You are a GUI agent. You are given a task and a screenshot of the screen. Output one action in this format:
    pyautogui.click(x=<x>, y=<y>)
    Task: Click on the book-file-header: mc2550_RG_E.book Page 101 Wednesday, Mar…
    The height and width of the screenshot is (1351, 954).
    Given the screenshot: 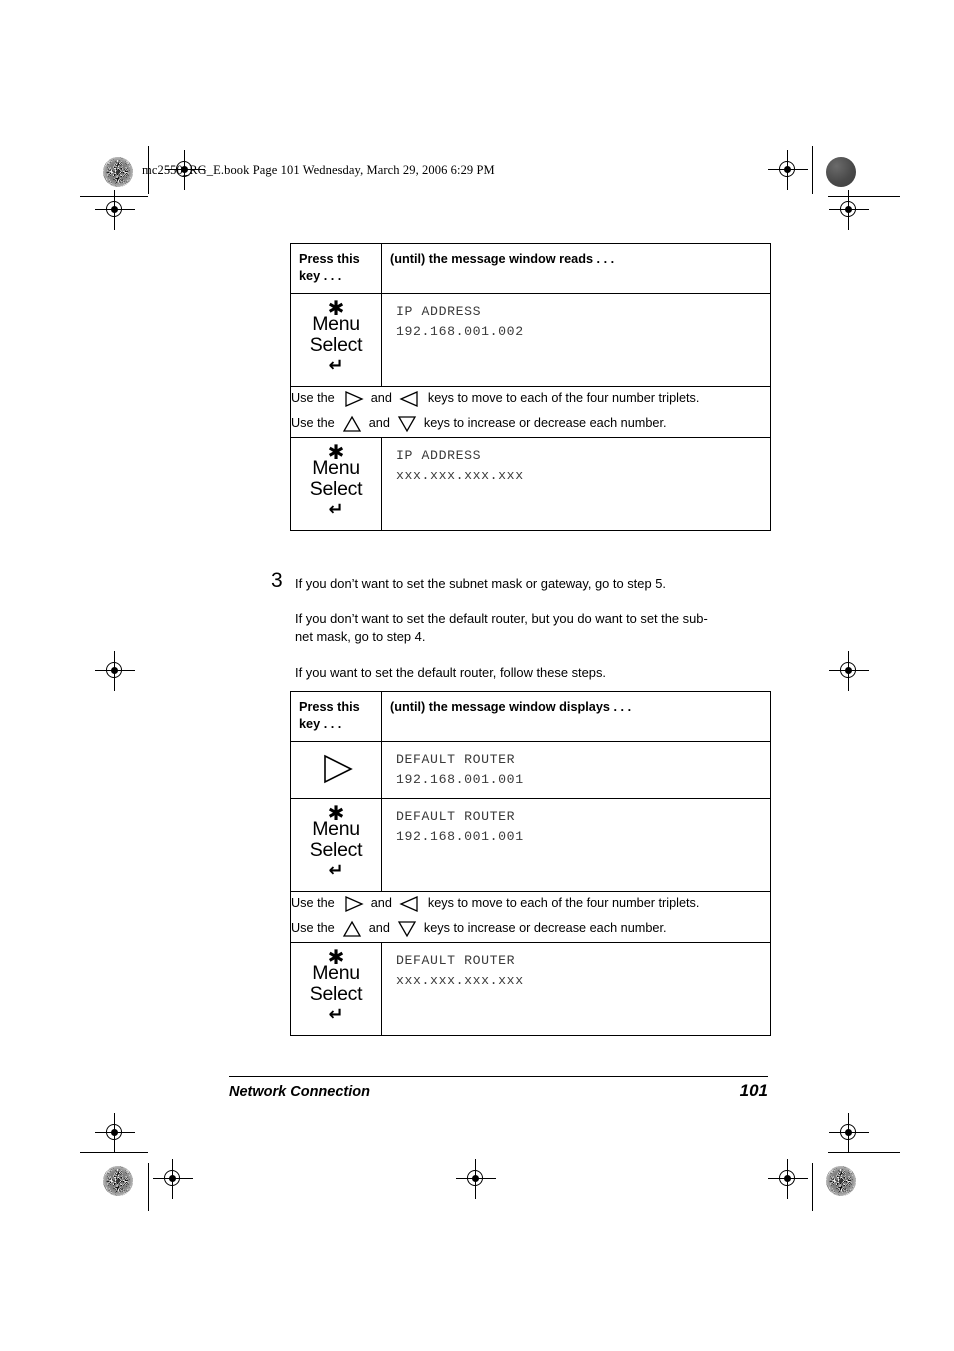 What is the action you would take?
    pyautogui.click(x=318, y=170)
    